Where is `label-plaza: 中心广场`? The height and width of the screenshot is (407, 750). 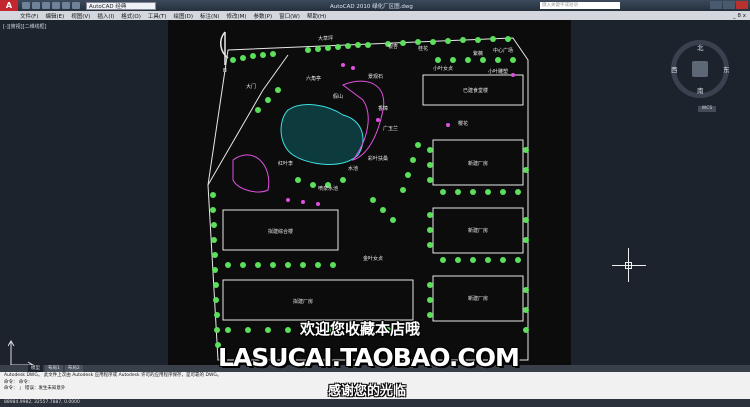
label-plaza: 中心广场 is located at coordinates (503, 50).